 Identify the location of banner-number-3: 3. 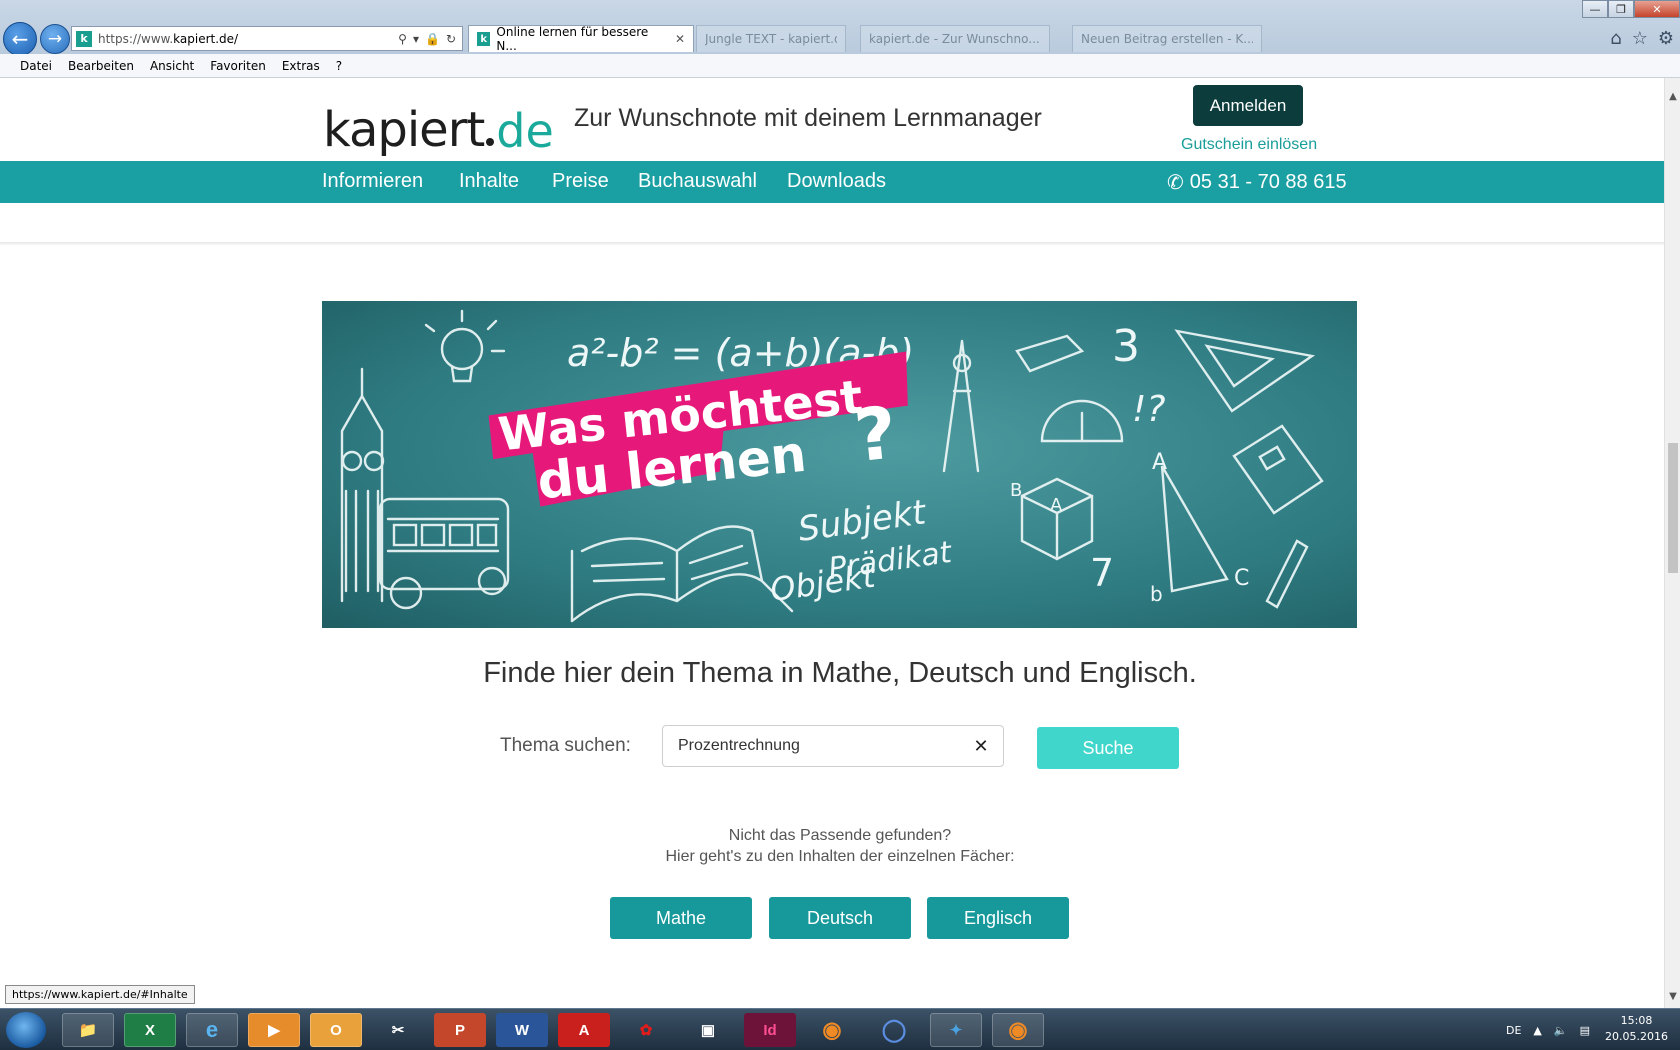
(1126, 346).